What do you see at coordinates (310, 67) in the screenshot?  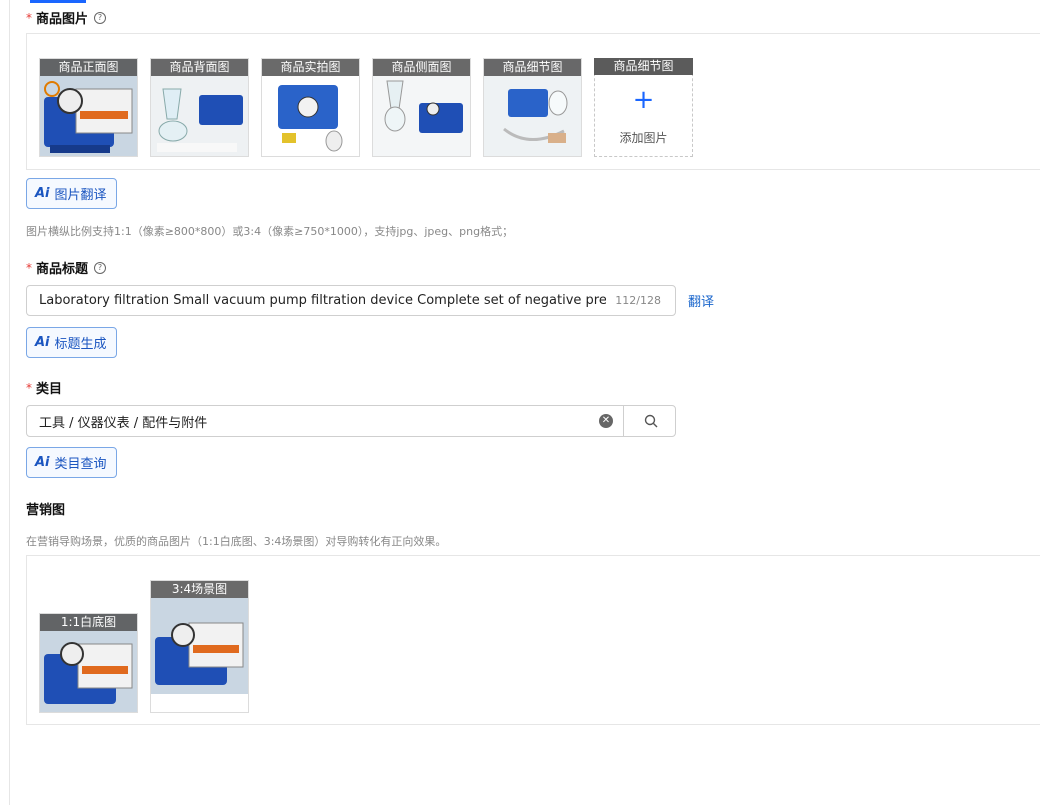 I see `thumbnail-caption: 商品实拍图` at bounding box center [310, 67].